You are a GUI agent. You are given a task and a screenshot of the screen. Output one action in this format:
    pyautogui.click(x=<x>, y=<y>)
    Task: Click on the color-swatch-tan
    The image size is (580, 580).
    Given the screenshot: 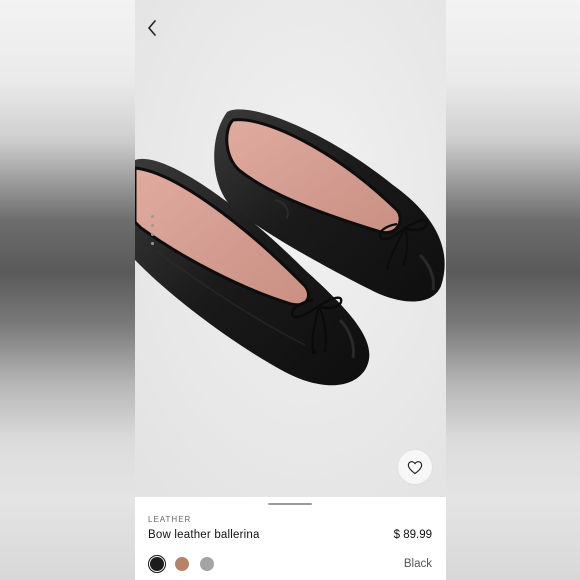 What is the action you would take?
    pyautogui.click(x=182, y=564)
    